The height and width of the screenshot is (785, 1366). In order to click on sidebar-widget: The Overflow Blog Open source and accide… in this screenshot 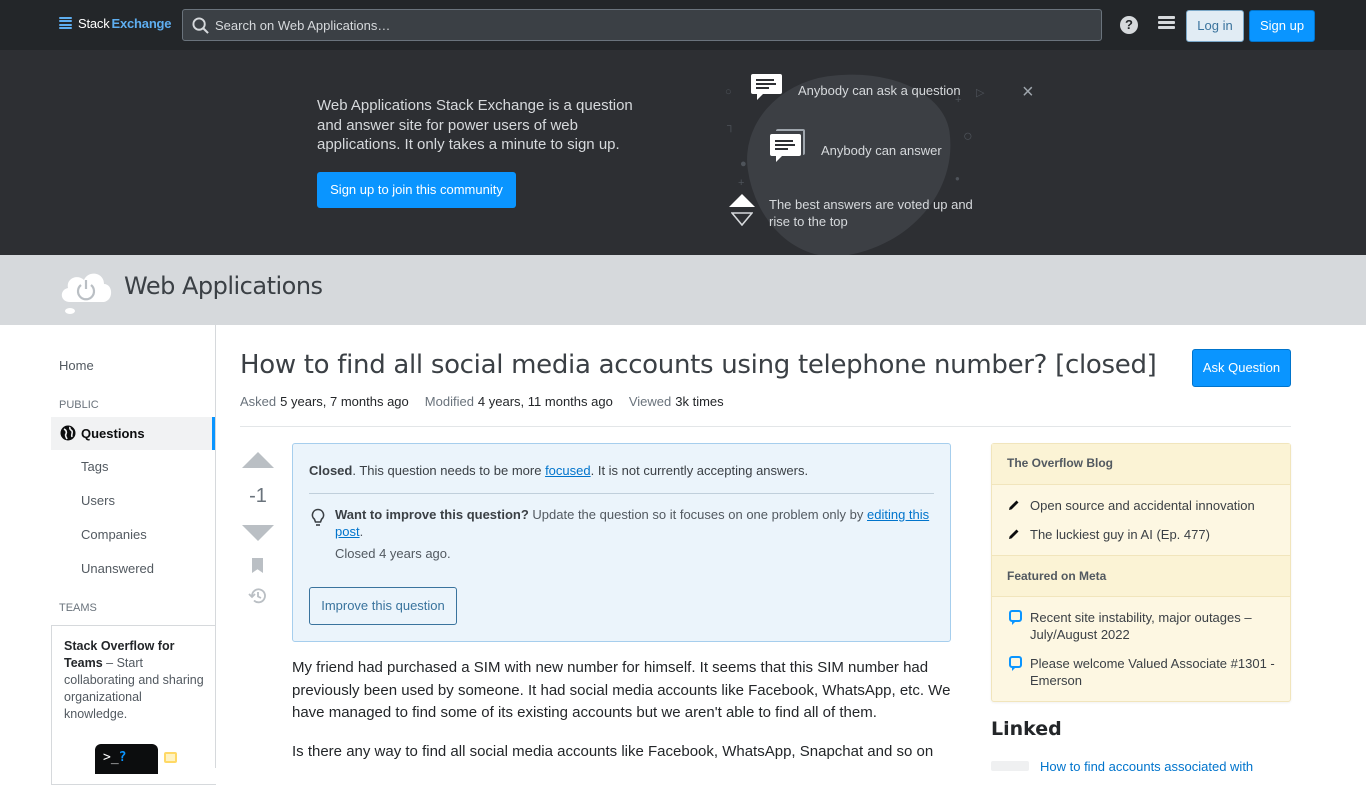, I will do `click(1141, 572)`.